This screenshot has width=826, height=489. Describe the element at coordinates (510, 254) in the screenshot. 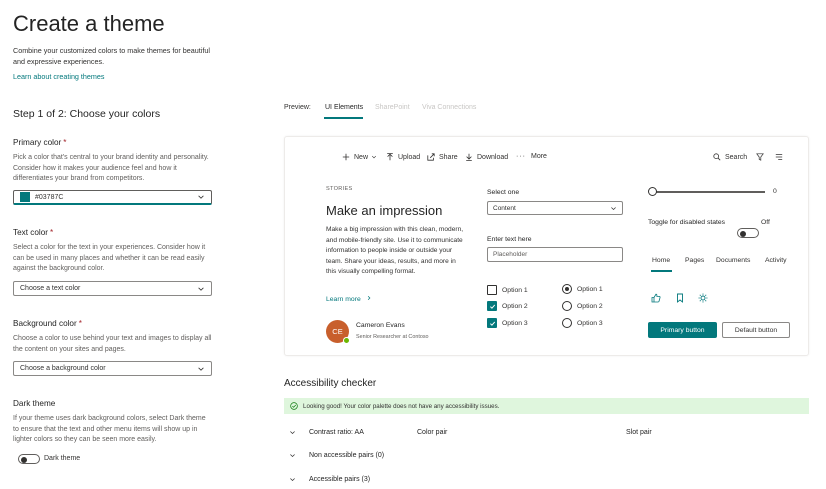

I see `placeholder-text: Placeholder` at that location.